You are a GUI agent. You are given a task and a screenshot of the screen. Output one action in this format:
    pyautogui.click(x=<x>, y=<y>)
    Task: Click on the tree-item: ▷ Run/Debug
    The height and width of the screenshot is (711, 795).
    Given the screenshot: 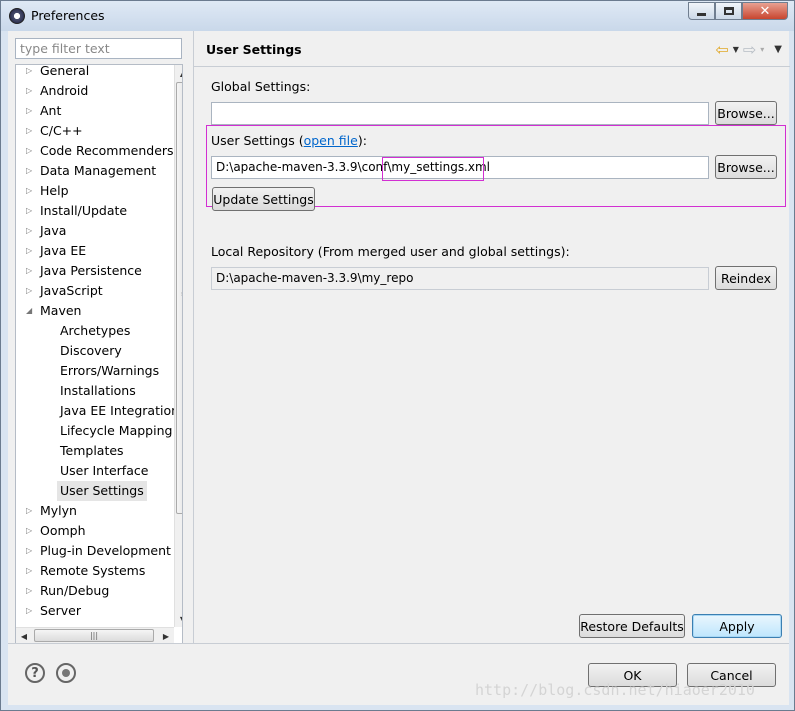 What is the action you would take?
    pyautogui.click(x=95, y=591)
    